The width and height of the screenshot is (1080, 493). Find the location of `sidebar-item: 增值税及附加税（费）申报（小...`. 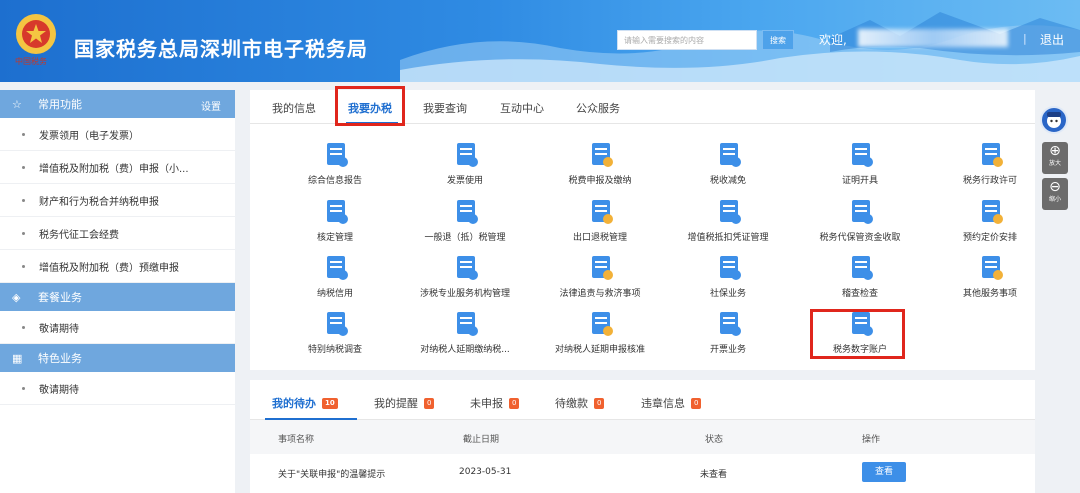

sidebar-item: 增值税及附加税（费）申报（小... is located at coordinates (117, 167).